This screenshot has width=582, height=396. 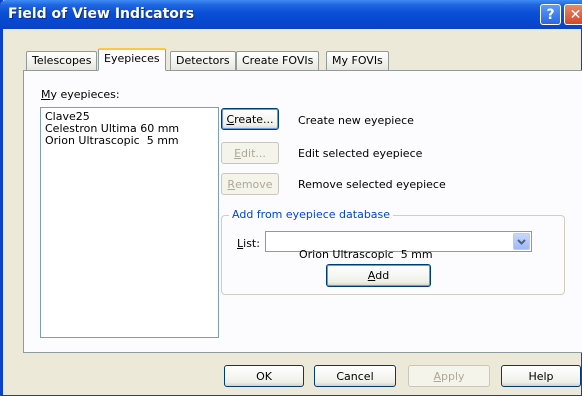 I want to click on question-icon: ?, so click(x=550, y=14).